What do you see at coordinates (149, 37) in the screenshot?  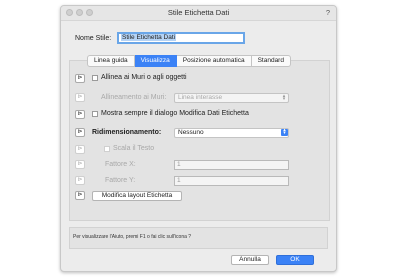 I see `style-name-value: Stile Etichetta Dati` at bounding box center [149, 37].